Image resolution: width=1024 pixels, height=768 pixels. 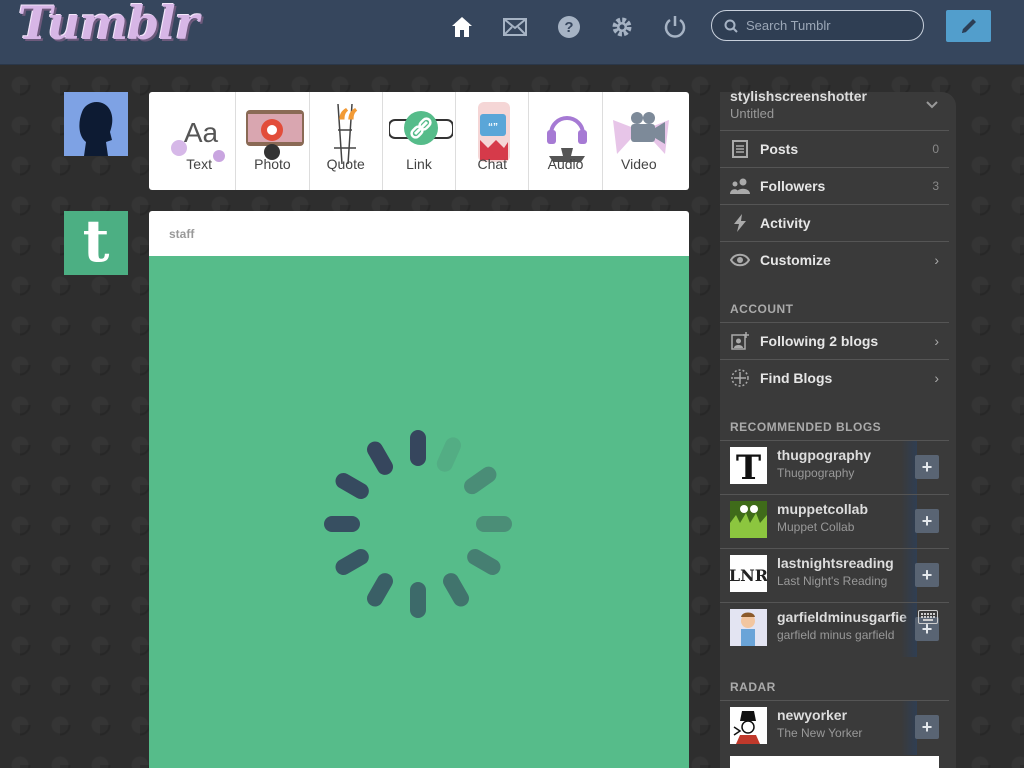 I want to click on sidebar-item-posts: Posts 0, so click(x=834, y=148).